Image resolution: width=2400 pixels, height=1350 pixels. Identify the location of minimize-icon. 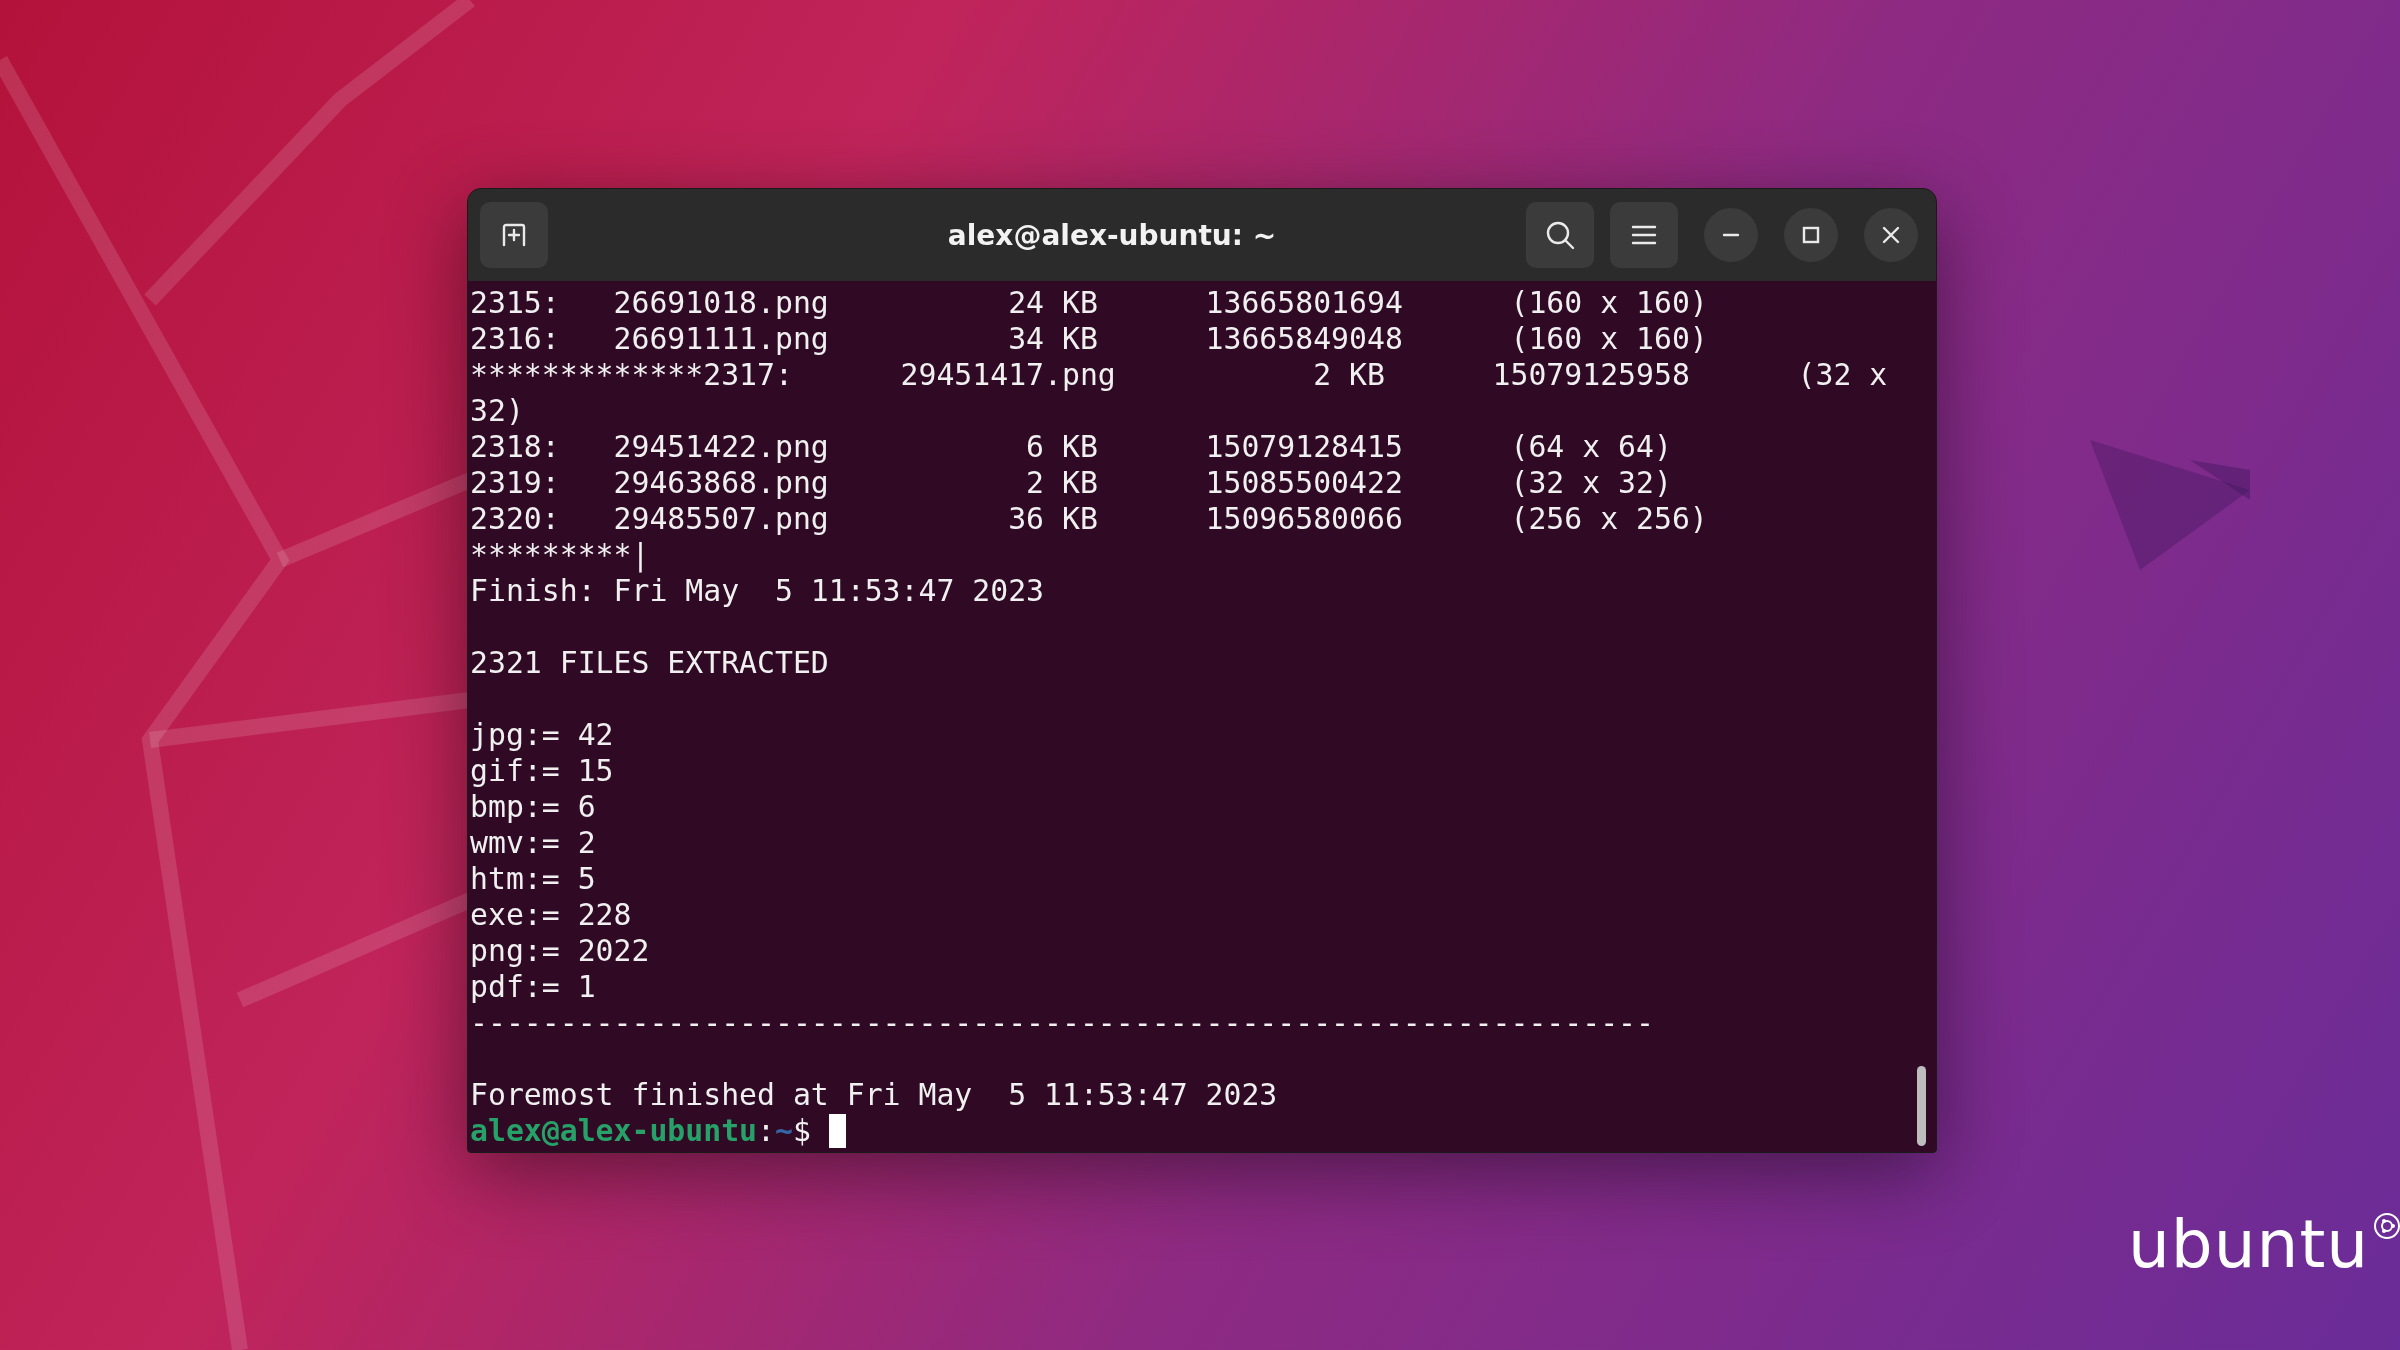
(1731, 235).